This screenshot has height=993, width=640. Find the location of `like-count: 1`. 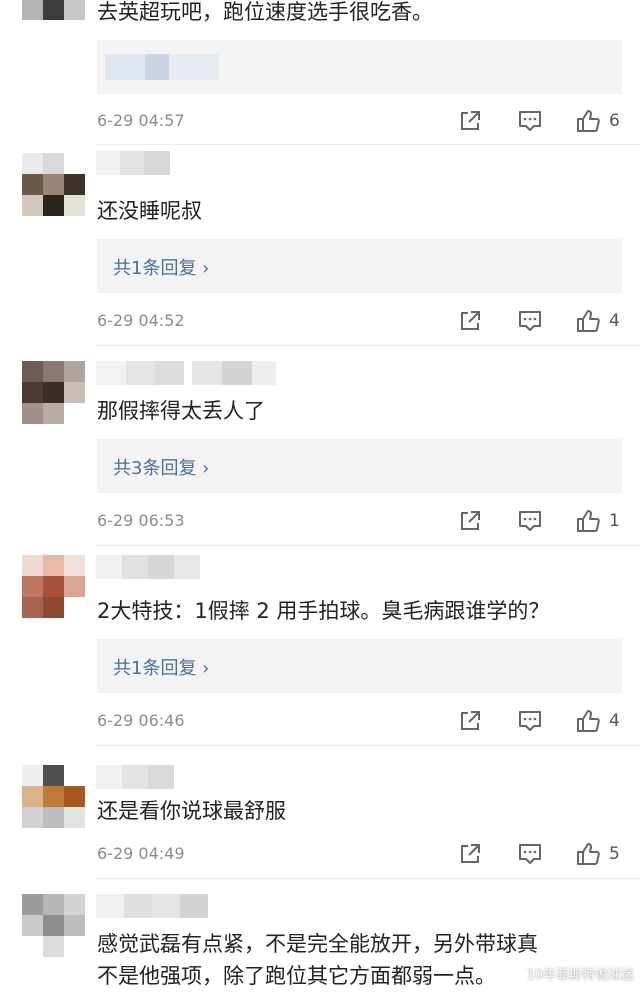

like-count: 1 is located at coordinates (614, 521).